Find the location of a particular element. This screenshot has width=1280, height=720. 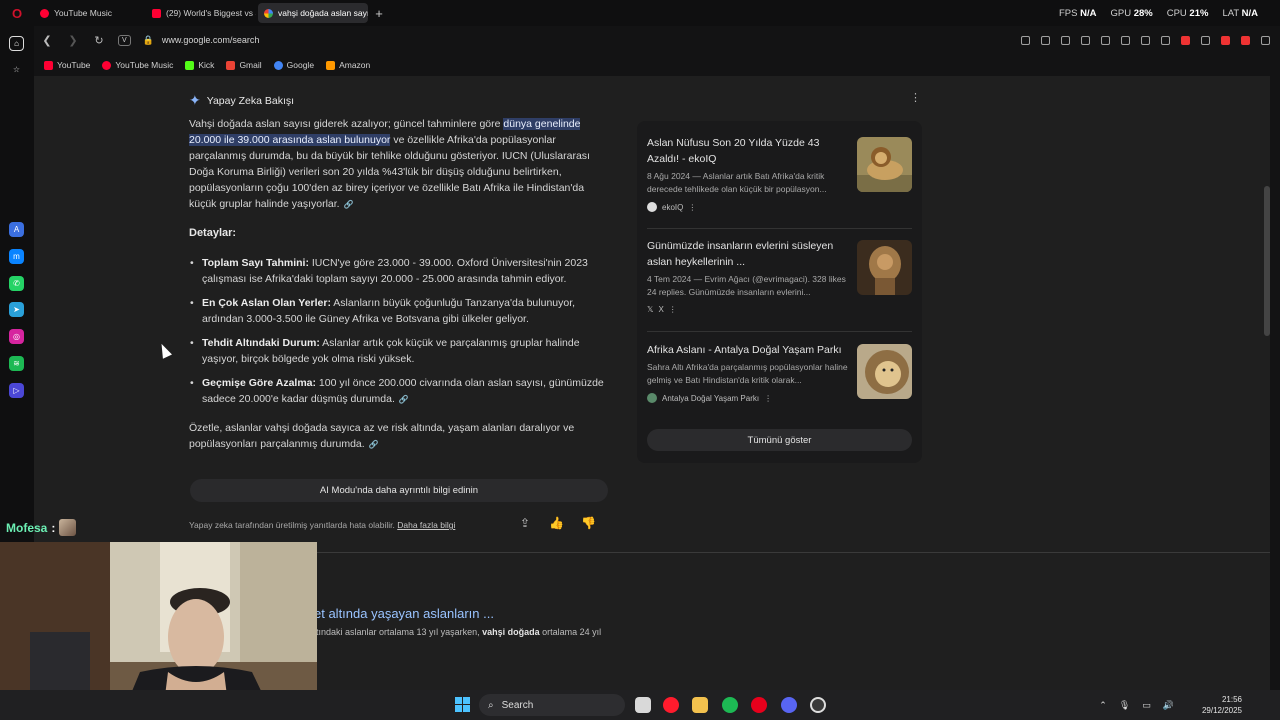

vpn-badge: V is located at coordinates (124, 40).